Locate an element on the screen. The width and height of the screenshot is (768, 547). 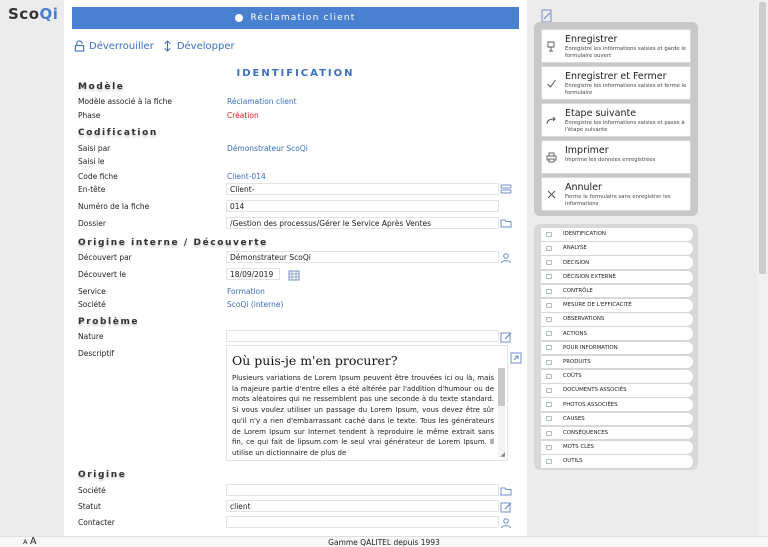
nav-item-documents-associes: DOCUMENTS ASSOCIÉS is located at coordinates (617, 390).